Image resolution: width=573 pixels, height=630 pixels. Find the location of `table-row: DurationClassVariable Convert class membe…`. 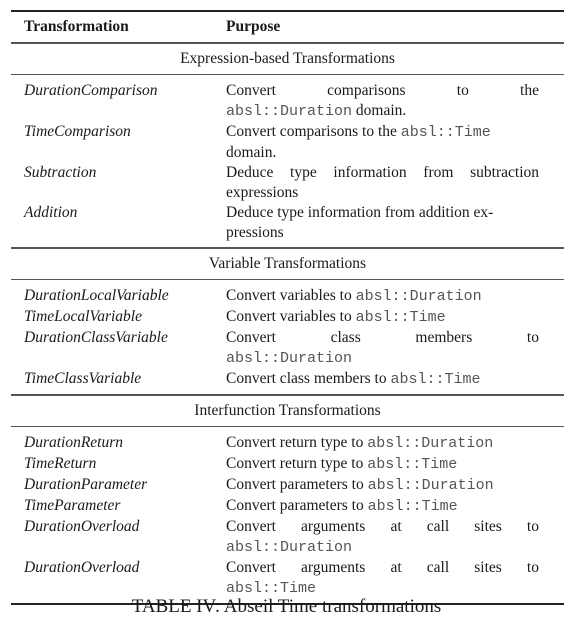

table-row: DurationClassVariable Convert class membe… is located at coordinates (287, 348).